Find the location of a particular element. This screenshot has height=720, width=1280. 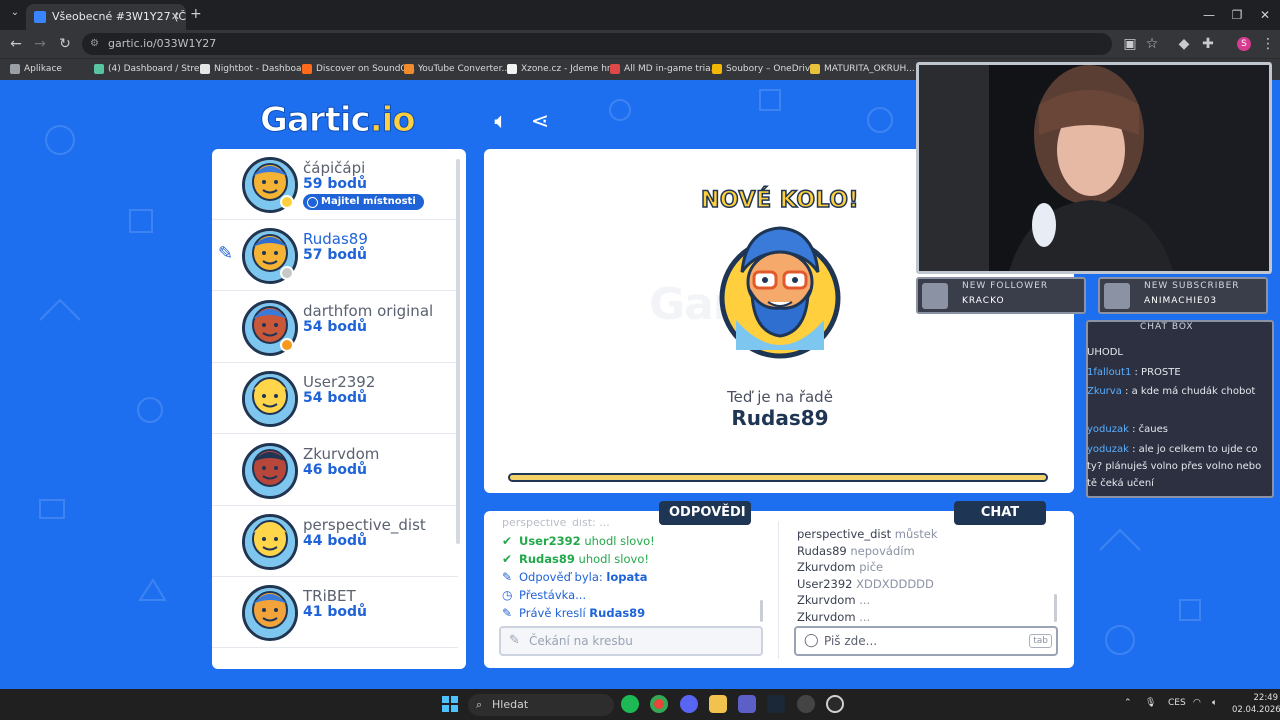

sound-icon: 🔈︎ is located at coordinates (501, 122).